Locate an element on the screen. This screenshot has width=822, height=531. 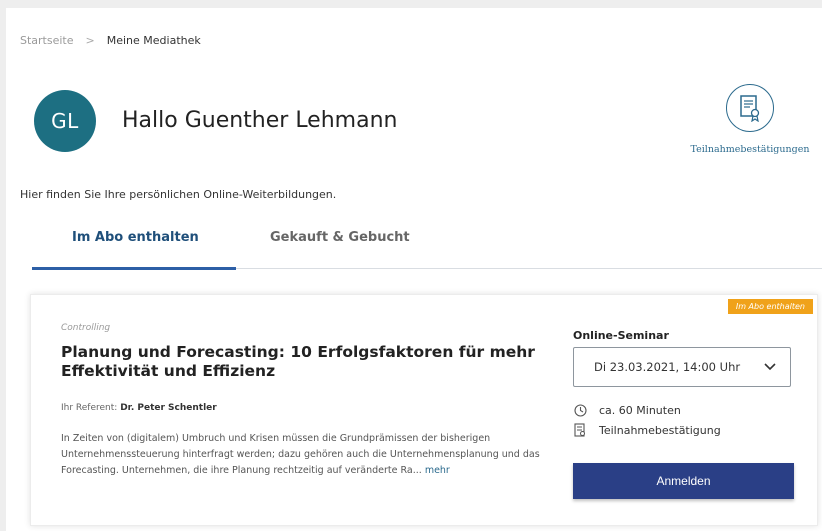
page-title: Hallo Guenther Lehmann is located at coordinates (260, 120).